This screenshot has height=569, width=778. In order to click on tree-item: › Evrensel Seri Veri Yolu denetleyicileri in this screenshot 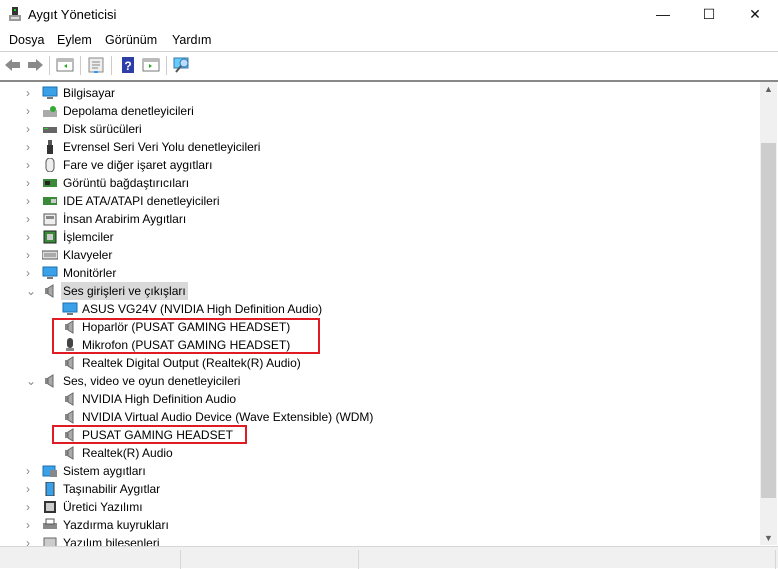, I will do `click(379, 147)`.